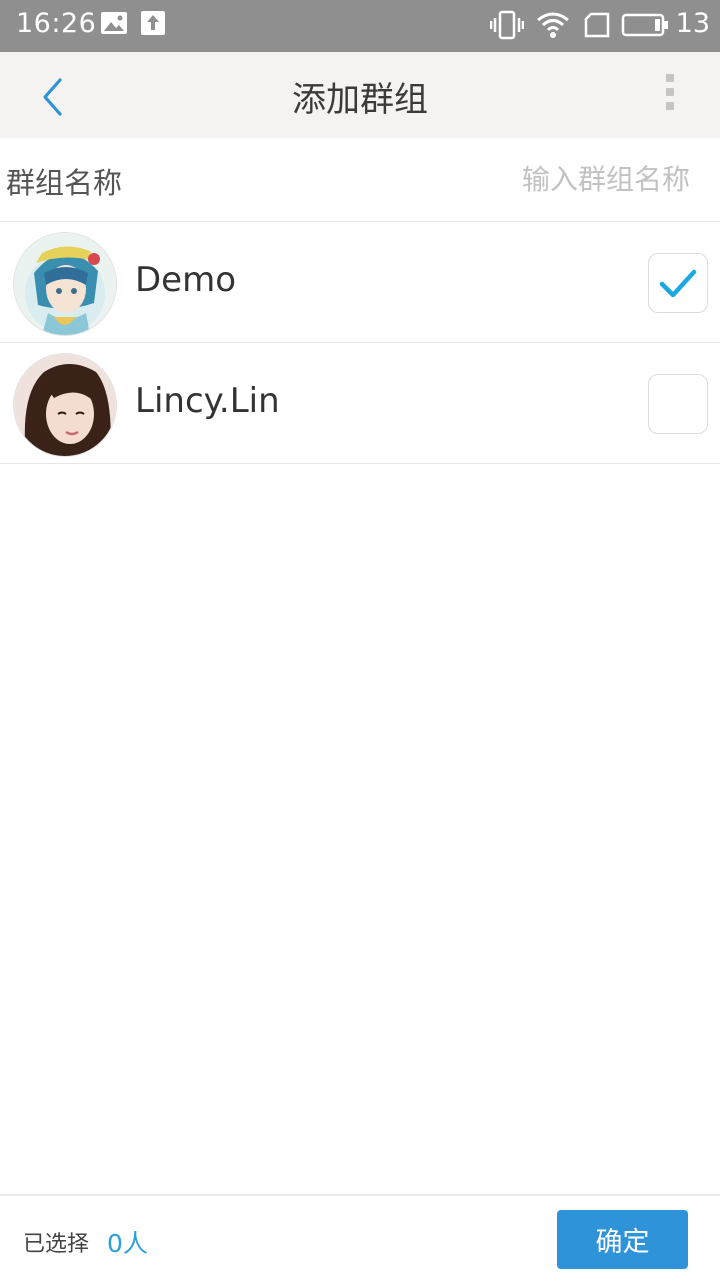 Image resolution: width=720 pixels, height=1282 pixels. I want to click on group-name-row: 群组名称, so click(360, 180).